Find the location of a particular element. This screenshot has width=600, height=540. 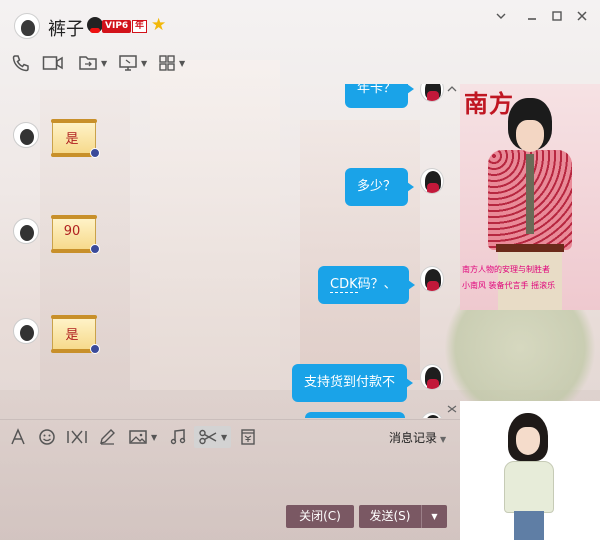

pen-icon is located at coordinates (107, 437).